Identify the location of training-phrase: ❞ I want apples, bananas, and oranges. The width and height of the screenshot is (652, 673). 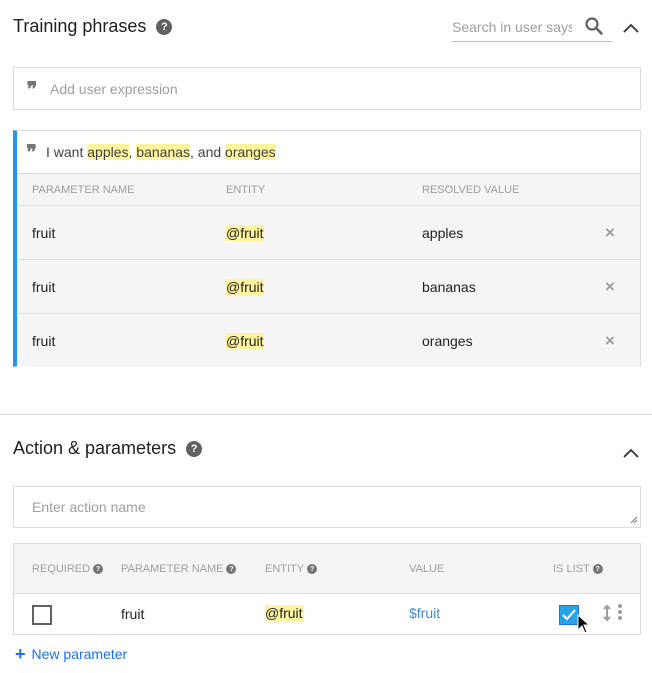
(328, 152).